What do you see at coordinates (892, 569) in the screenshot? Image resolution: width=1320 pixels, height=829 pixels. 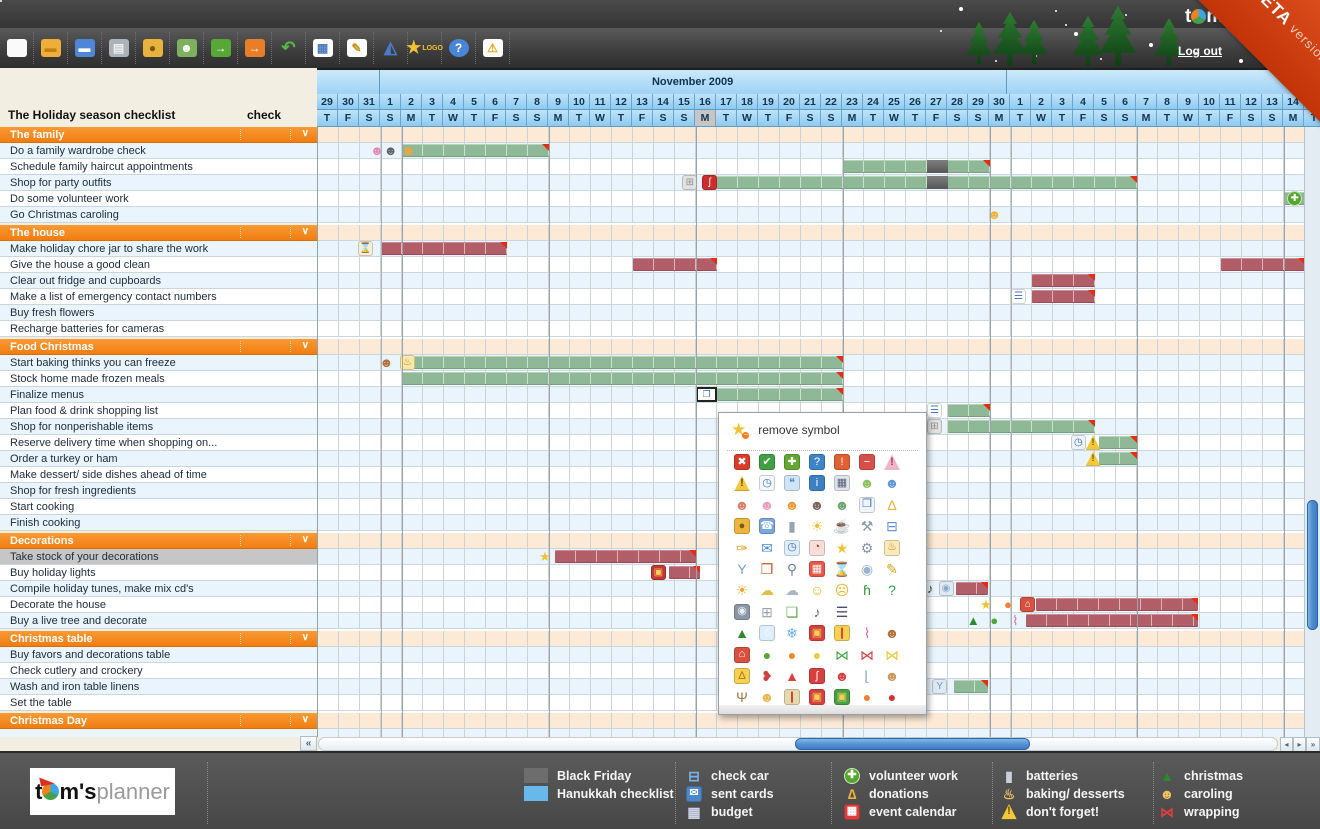 I see `pencil-icon: ✎` at bounding box center [892, 569].